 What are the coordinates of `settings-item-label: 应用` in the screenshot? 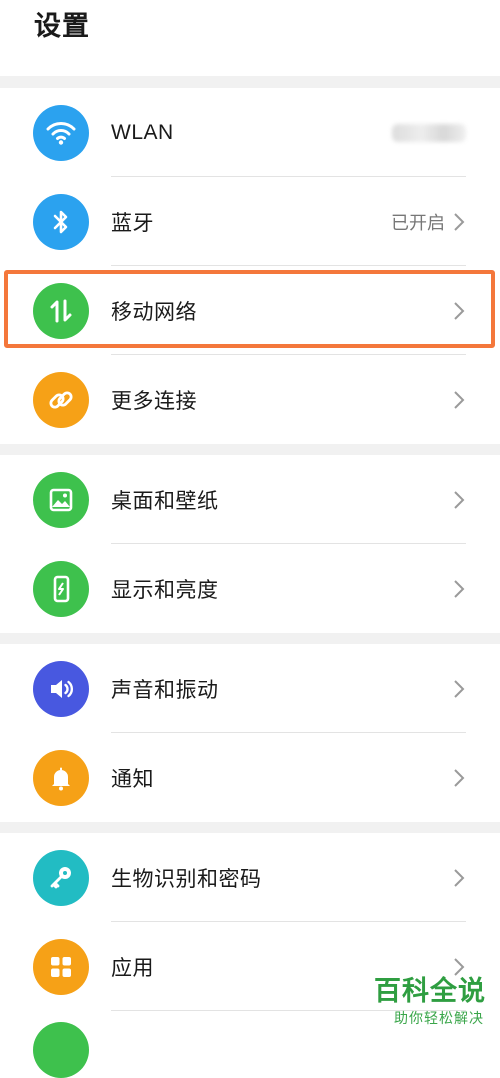 It's located at (132, 968).